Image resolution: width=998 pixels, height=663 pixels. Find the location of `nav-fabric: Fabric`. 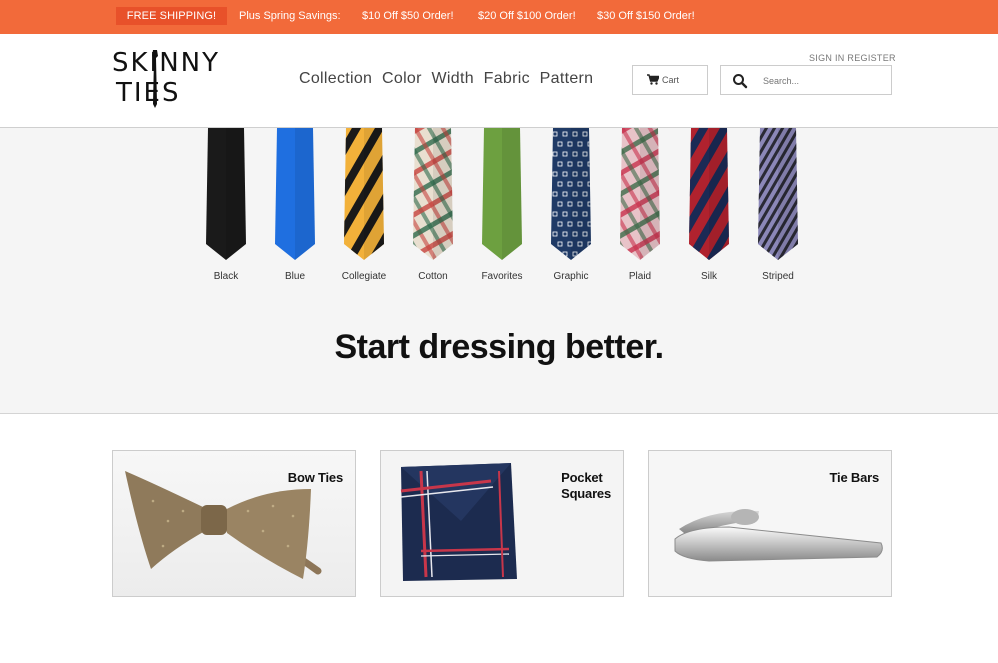

nav-fabric: Fabric is located at coordinates (507, 78).